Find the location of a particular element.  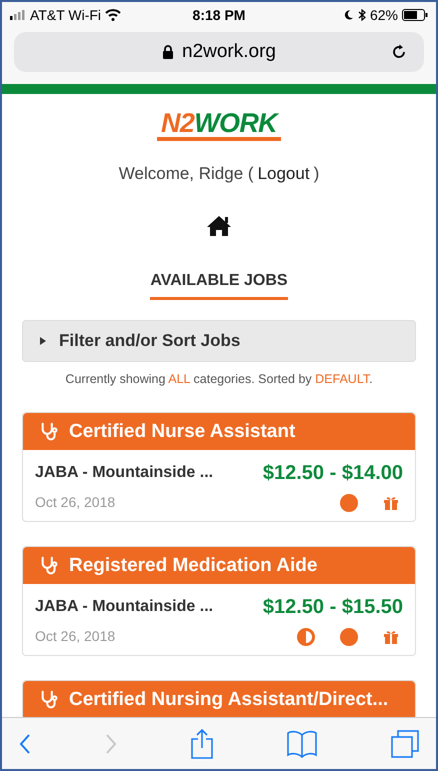

battery-icon is located at coordinates (415, 15).